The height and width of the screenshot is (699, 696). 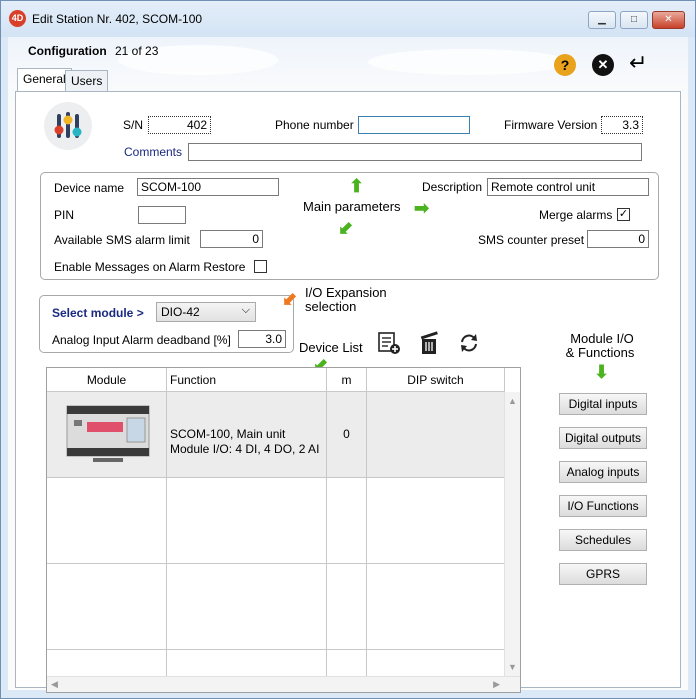 What do you see at coordinates (162, 215) in the screenshot?
I see `pin-field` at bounding box center [162, 215].